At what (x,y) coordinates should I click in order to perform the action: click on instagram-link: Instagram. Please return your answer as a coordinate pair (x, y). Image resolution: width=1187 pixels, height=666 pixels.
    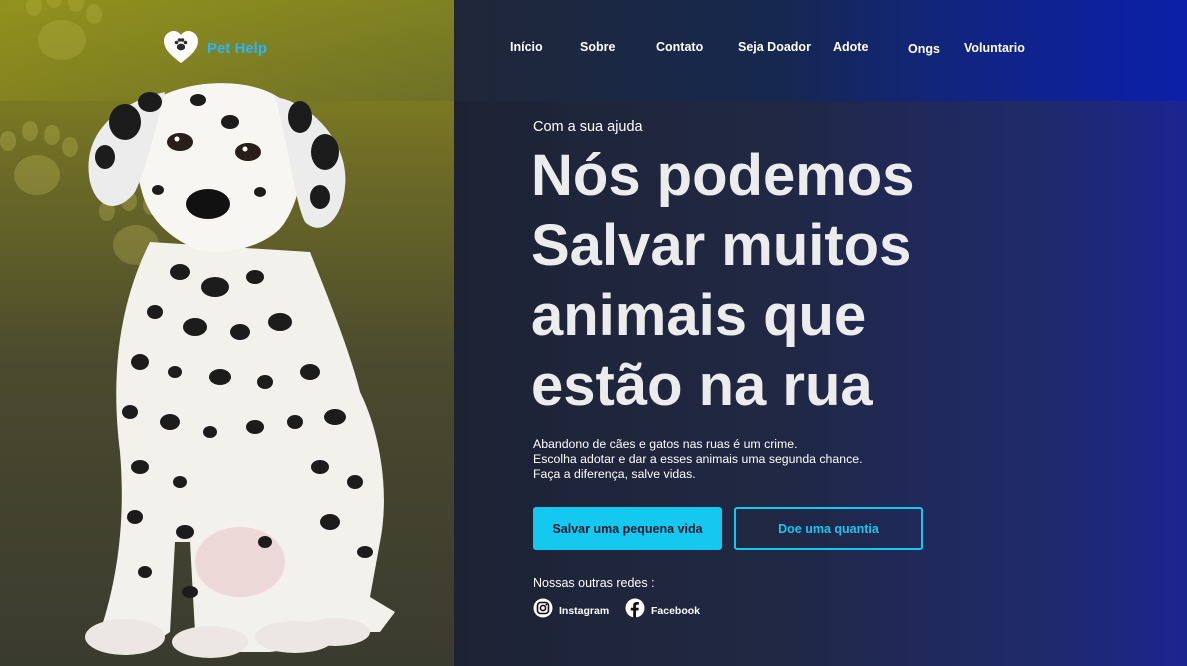
    Looking at the image, I should click on (571, 610).